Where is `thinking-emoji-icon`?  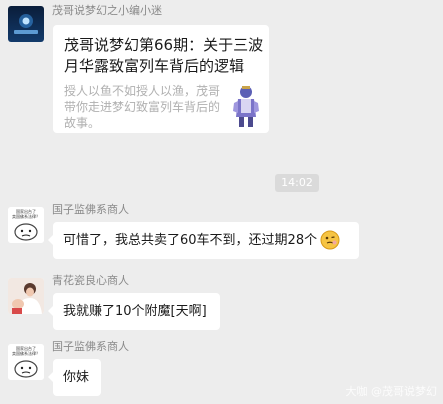
thinking-emoji-icon is located at coordinates (330, 239).